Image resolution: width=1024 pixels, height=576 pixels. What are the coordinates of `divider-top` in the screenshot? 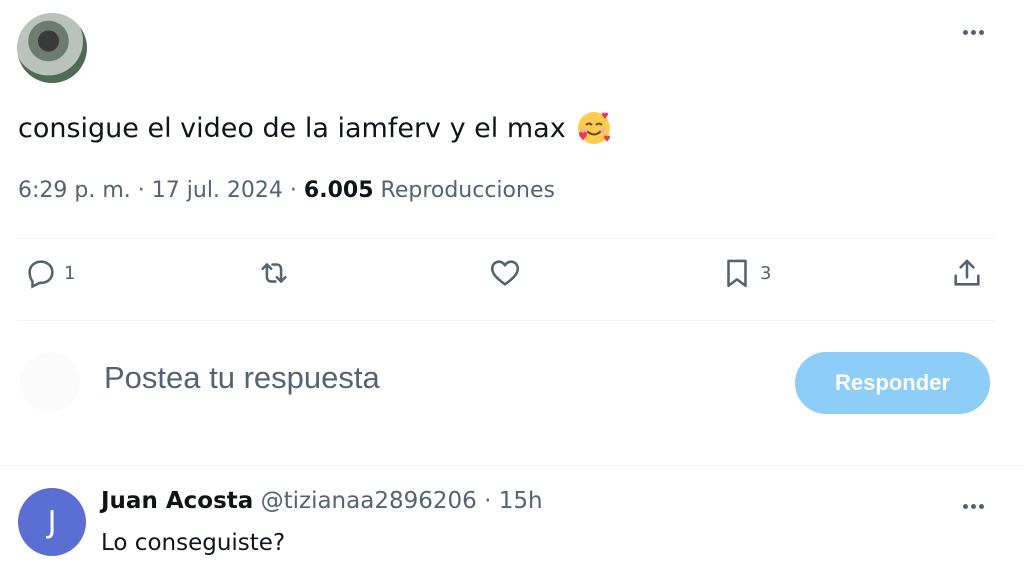 It's located at (505, 238).